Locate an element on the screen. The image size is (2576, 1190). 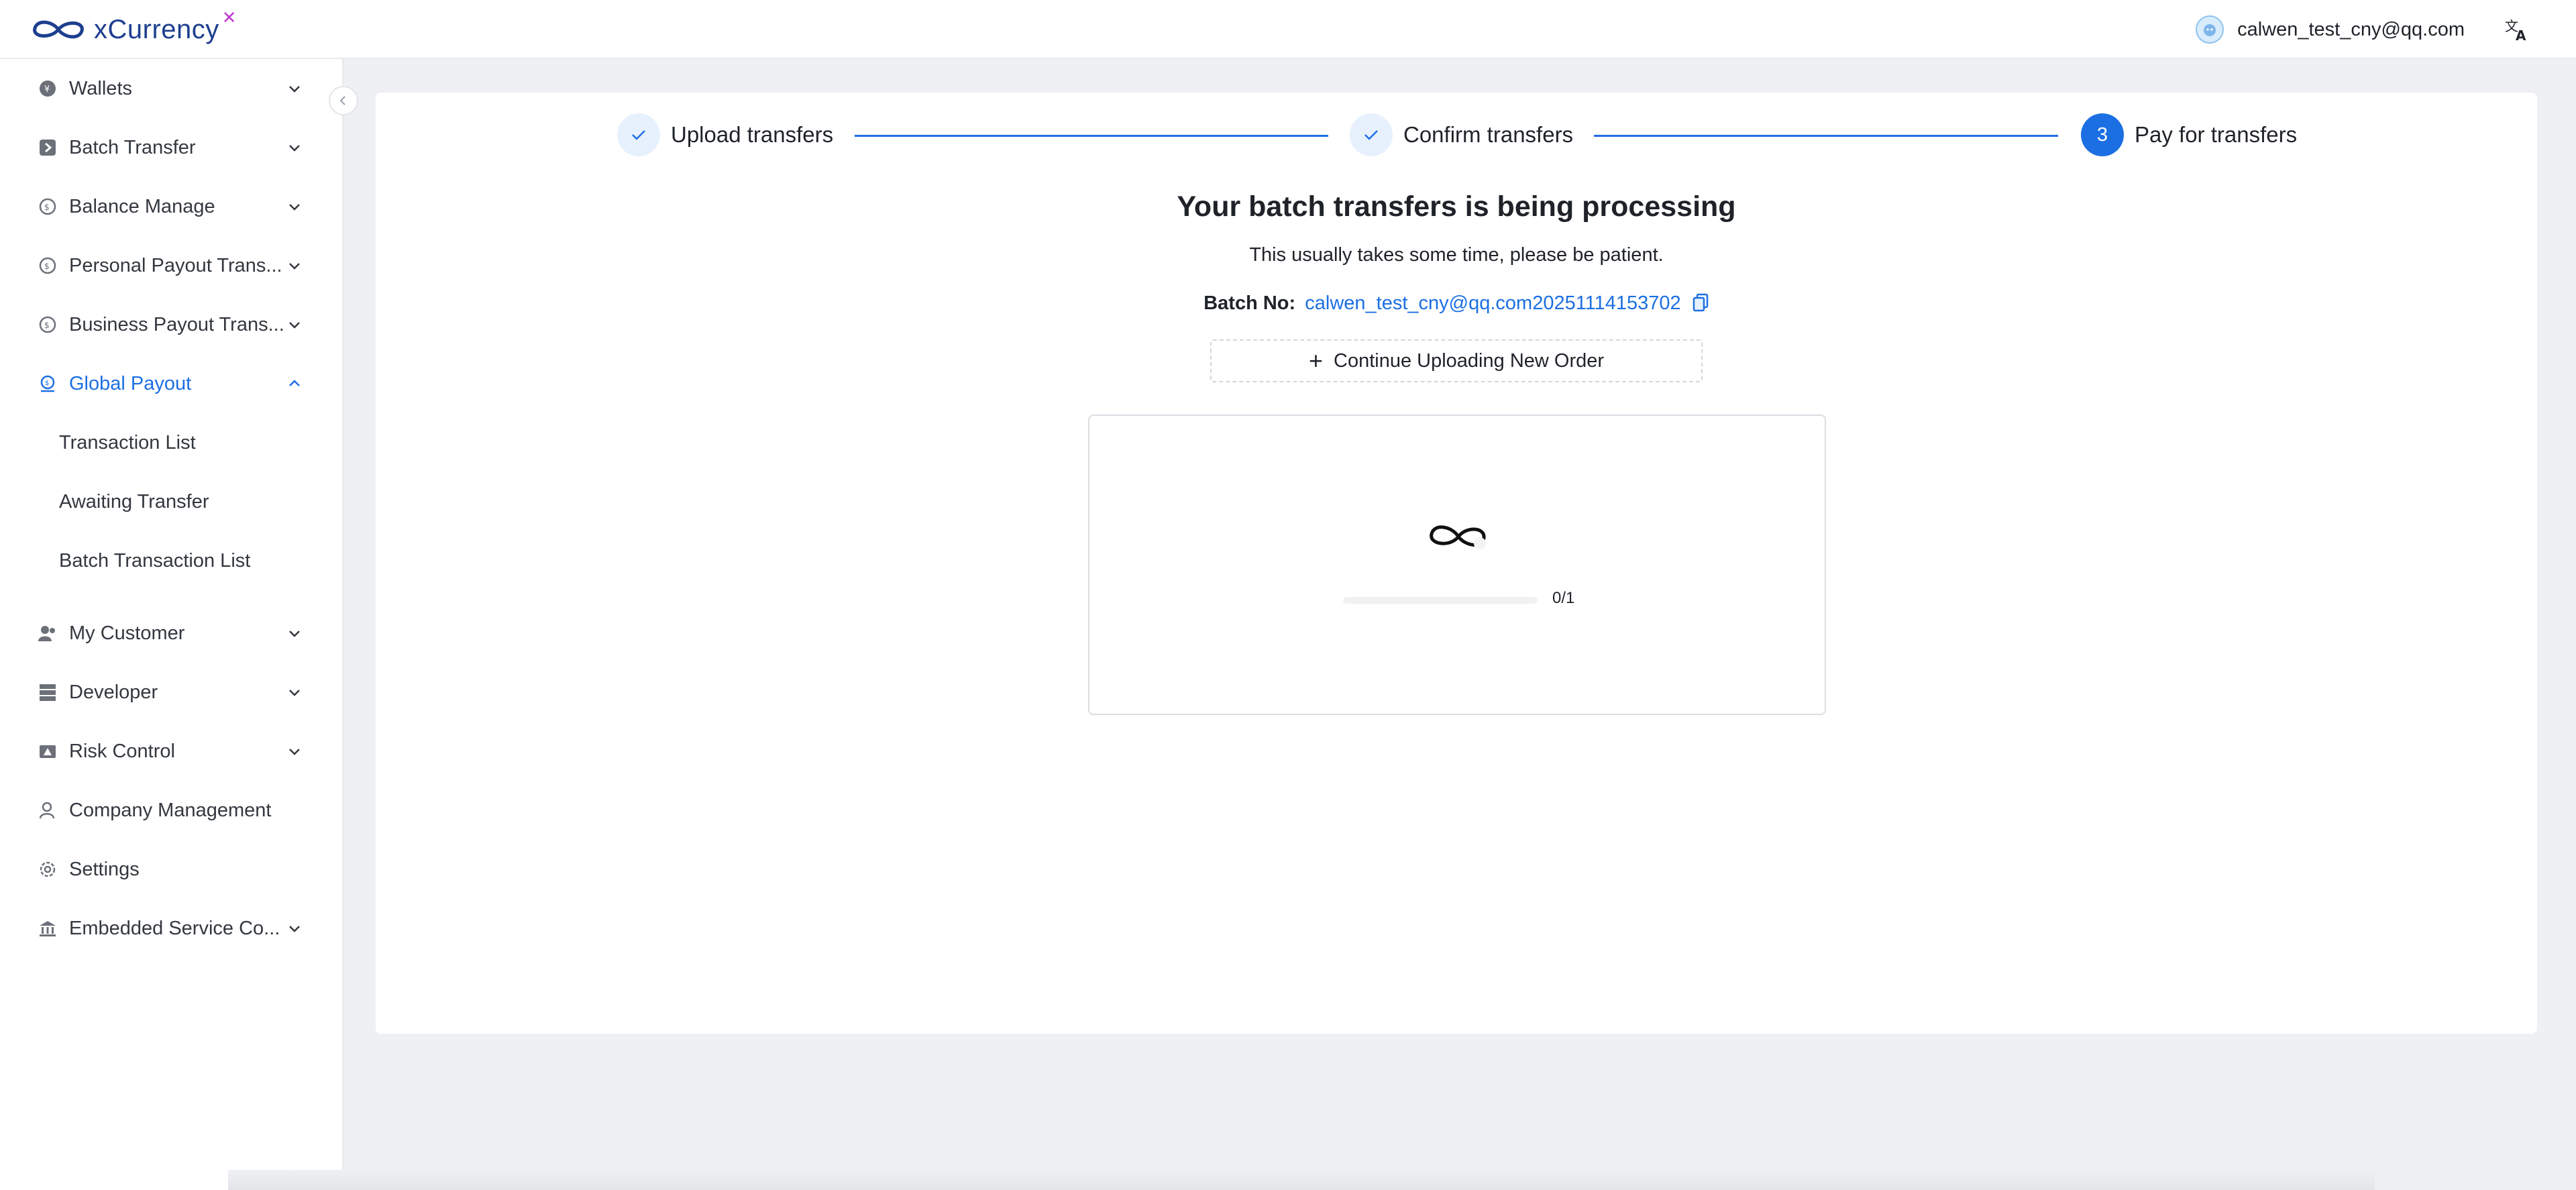
sidebar-item-label: My Customer is located at coordinates (127, 633).